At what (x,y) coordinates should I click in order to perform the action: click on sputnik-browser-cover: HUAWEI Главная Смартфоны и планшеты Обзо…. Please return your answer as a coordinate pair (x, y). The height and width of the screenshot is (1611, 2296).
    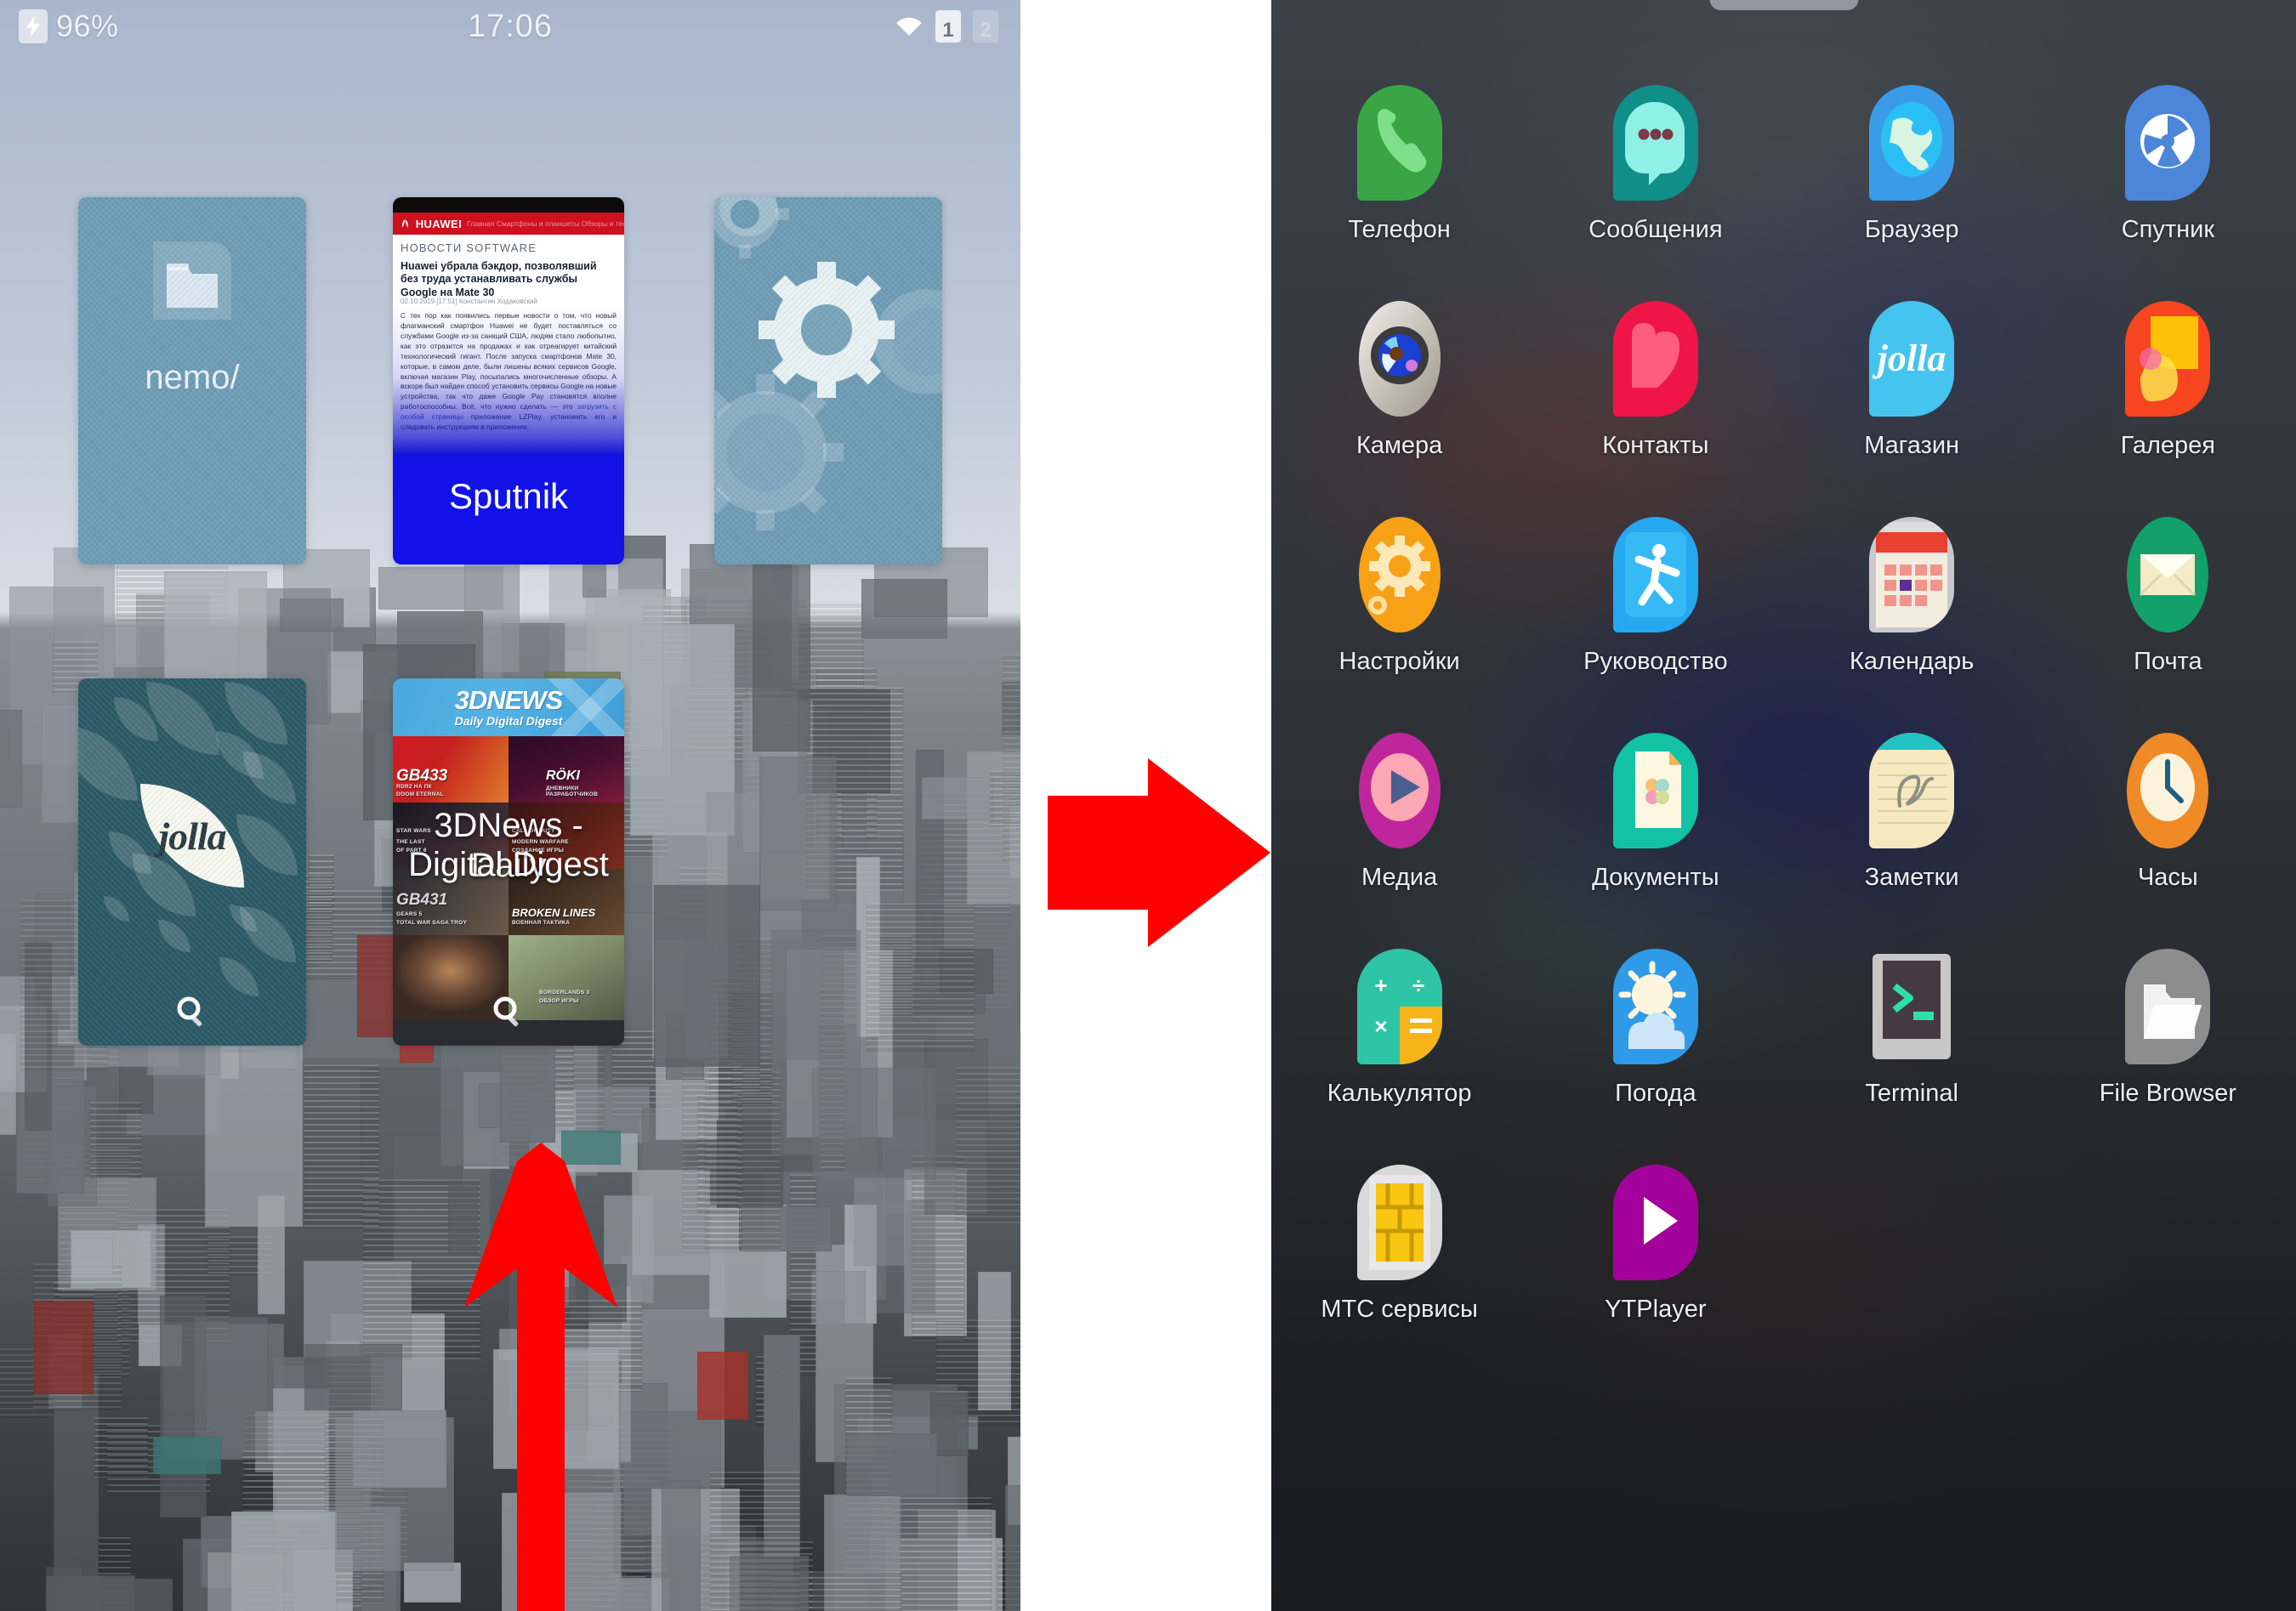
    Looking at the image, I should click on (508, 380).